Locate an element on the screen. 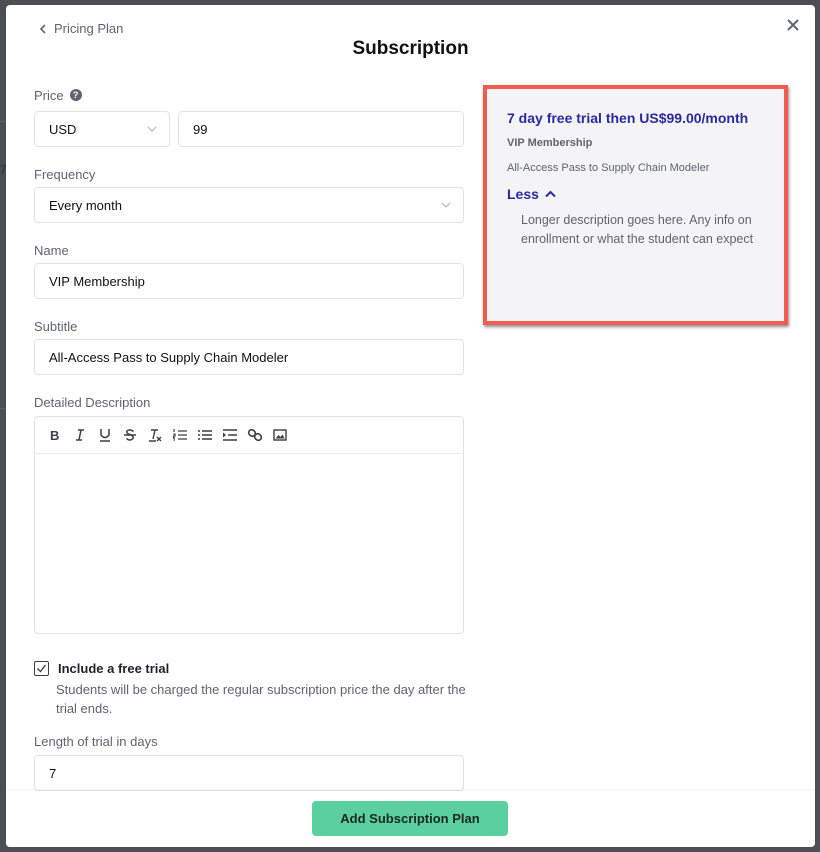  add-subscription-plan-button: Add Subscription Plan is located at coordinates (410, 818).